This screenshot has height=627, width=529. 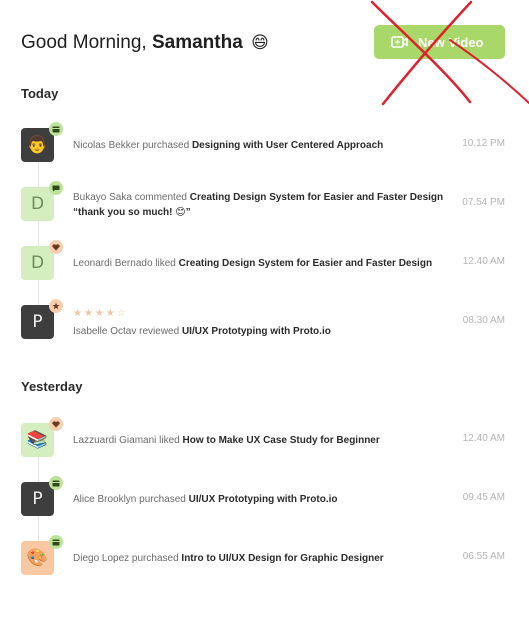 I want to click on activity-time: 10.12 PM, so click(x=483, y=143).